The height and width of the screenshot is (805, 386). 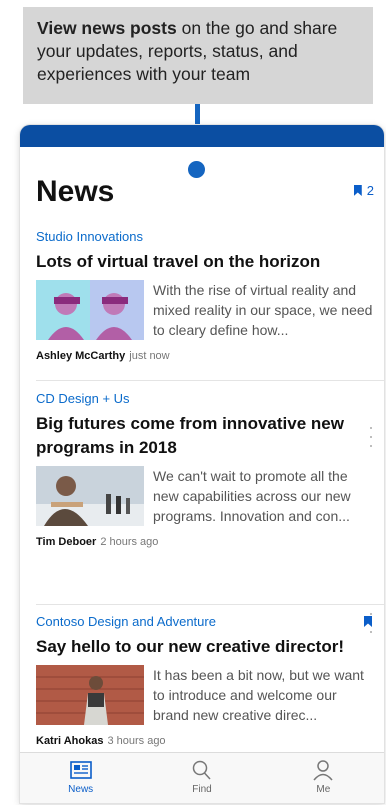 I want to click on app-bar, so click(x=202, y=136).